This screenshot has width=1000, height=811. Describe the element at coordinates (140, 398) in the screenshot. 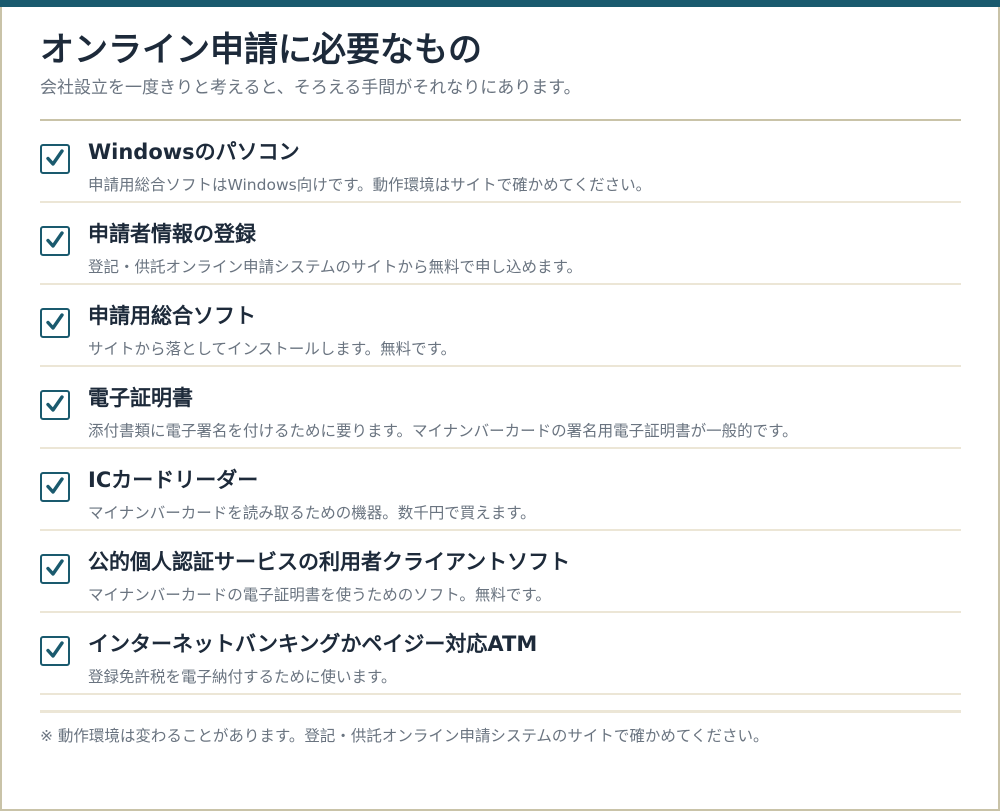

I see `item-title: 電子証明書` at that location.